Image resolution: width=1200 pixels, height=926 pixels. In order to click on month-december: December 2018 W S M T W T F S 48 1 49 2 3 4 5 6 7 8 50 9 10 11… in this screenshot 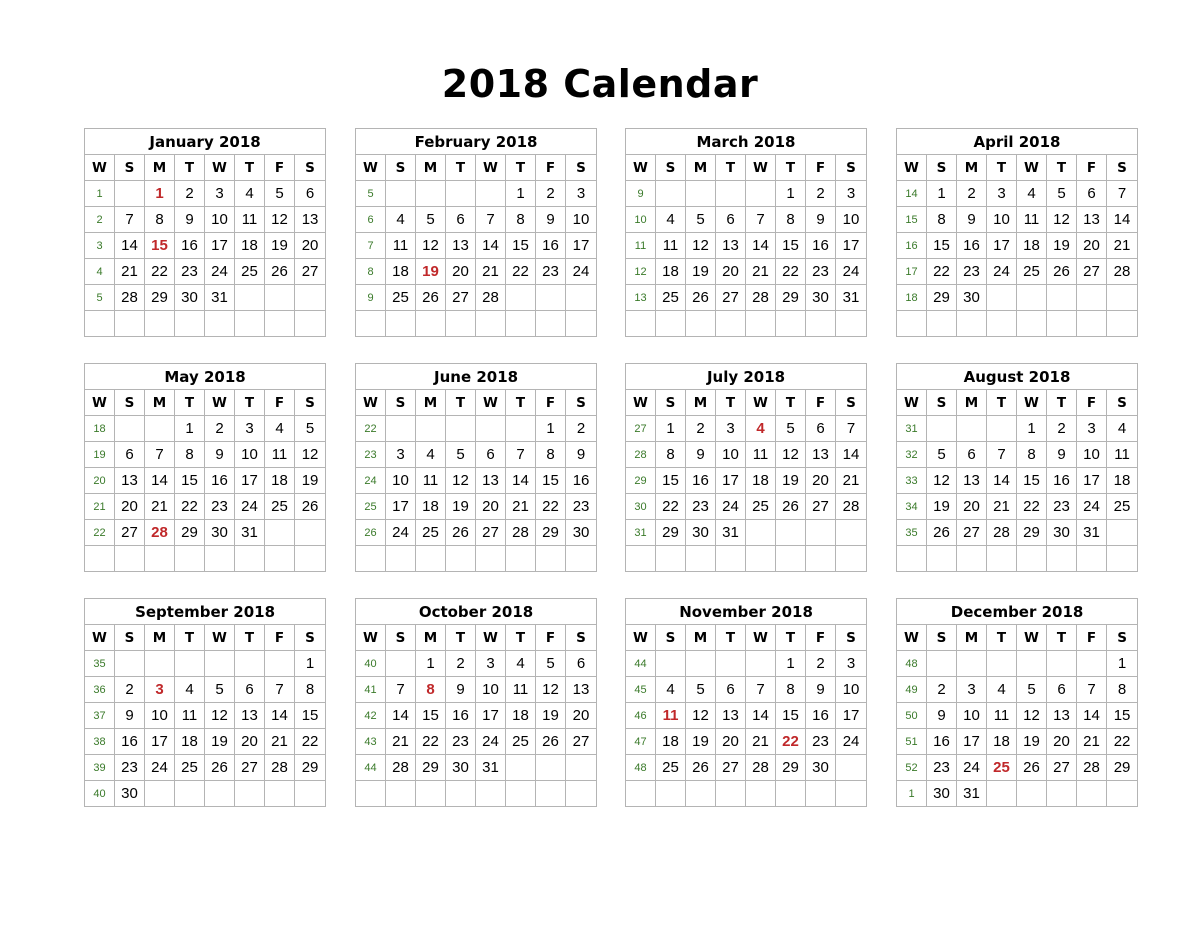, I will do `click(1017, 702)`.